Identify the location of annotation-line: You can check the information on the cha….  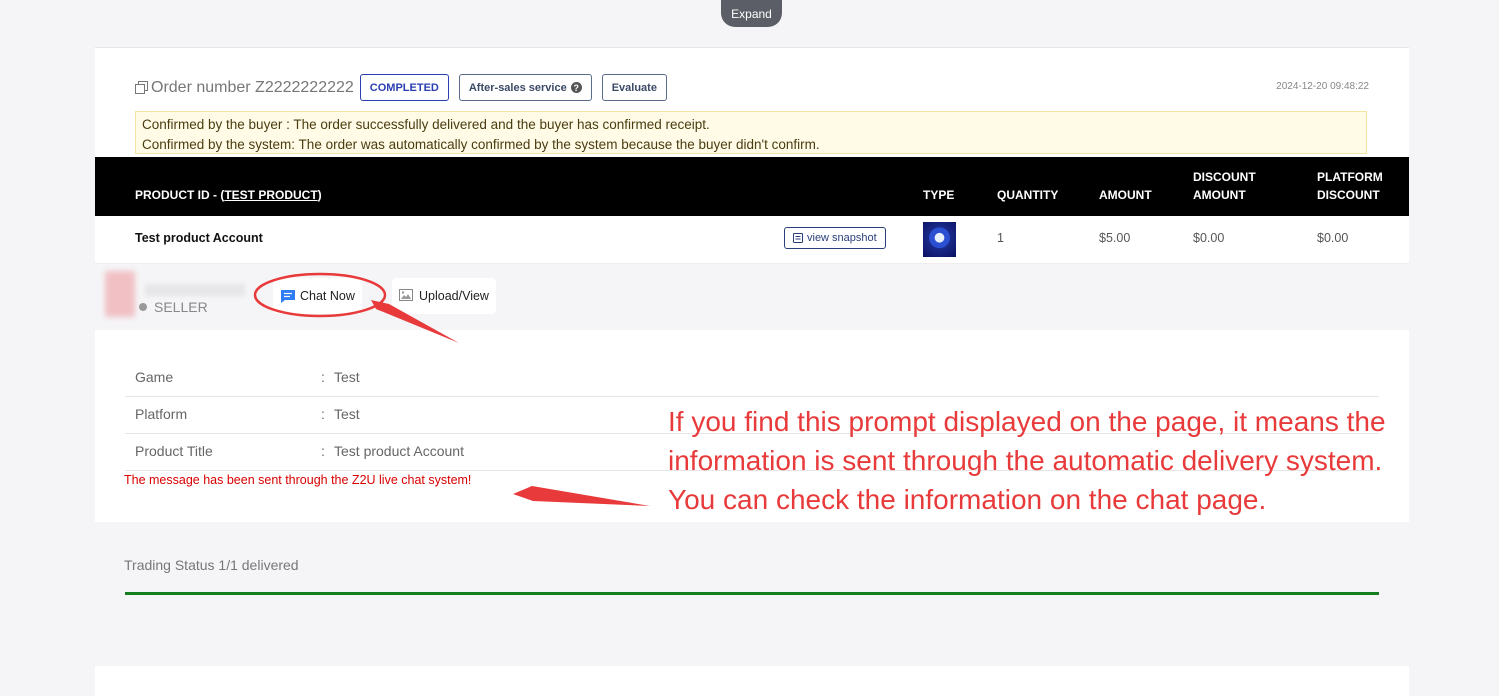
(967, 499).